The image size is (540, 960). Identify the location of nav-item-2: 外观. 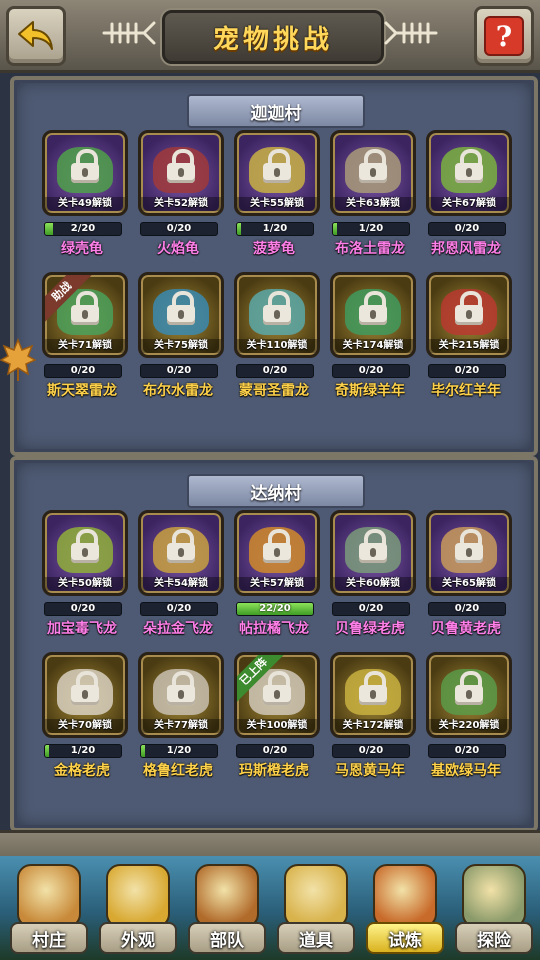
(136, 909).